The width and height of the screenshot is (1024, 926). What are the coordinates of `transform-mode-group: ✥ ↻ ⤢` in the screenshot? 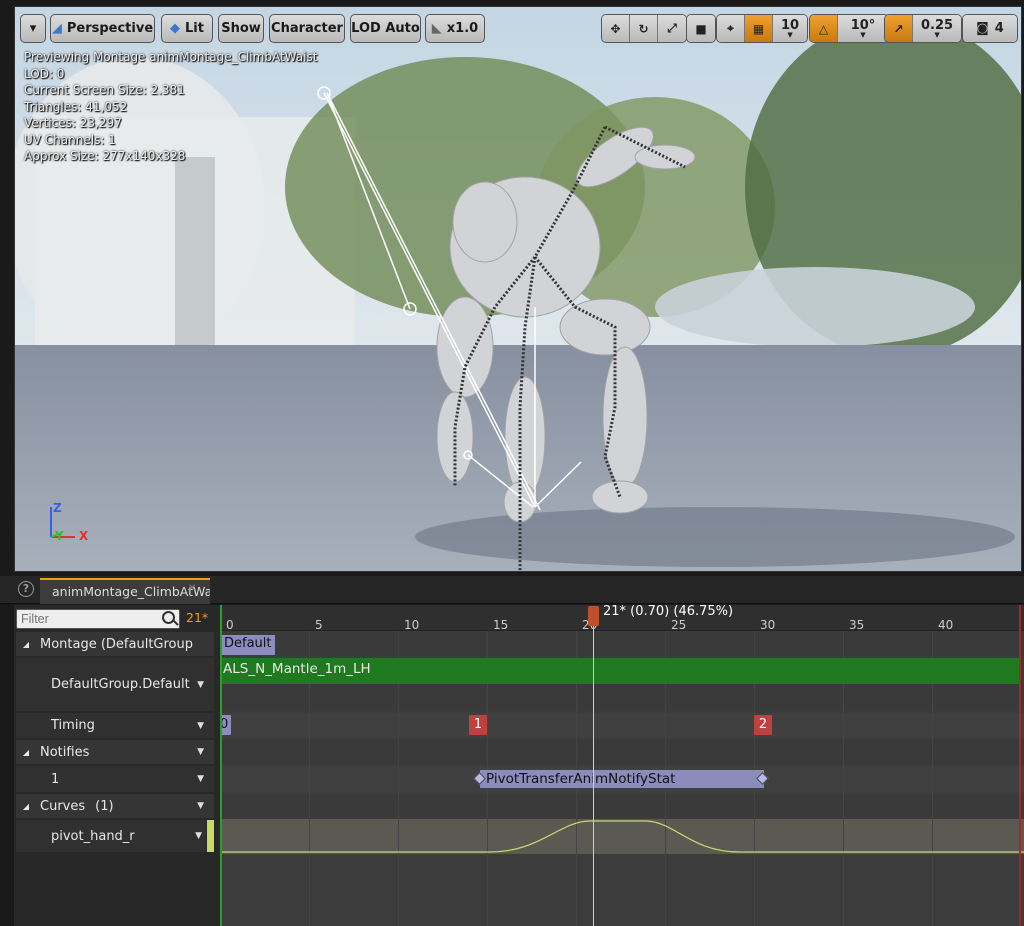 It's located at (644, 28).